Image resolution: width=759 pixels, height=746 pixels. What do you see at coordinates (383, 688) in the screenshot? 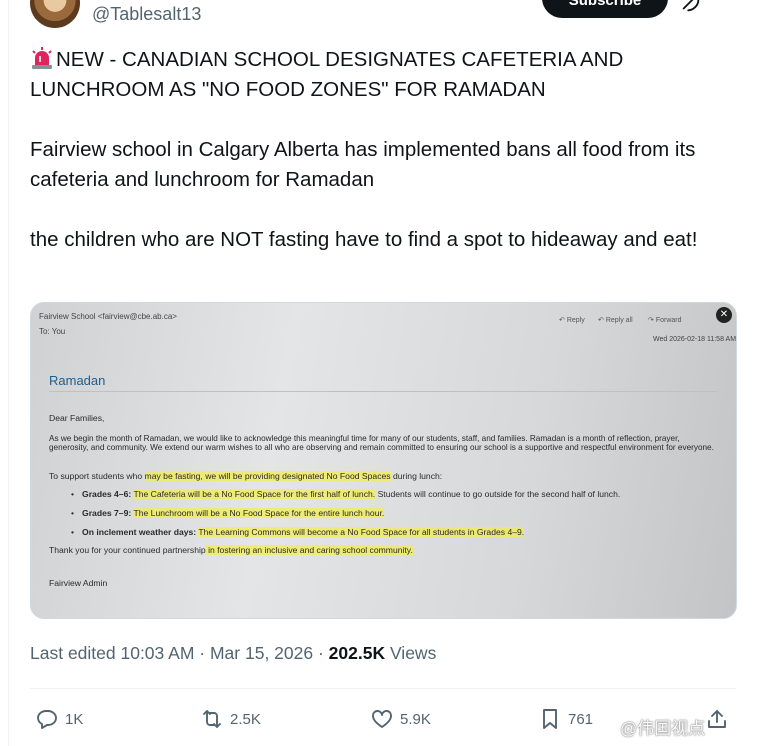
I see `divider` at bounding box center [383, 688].